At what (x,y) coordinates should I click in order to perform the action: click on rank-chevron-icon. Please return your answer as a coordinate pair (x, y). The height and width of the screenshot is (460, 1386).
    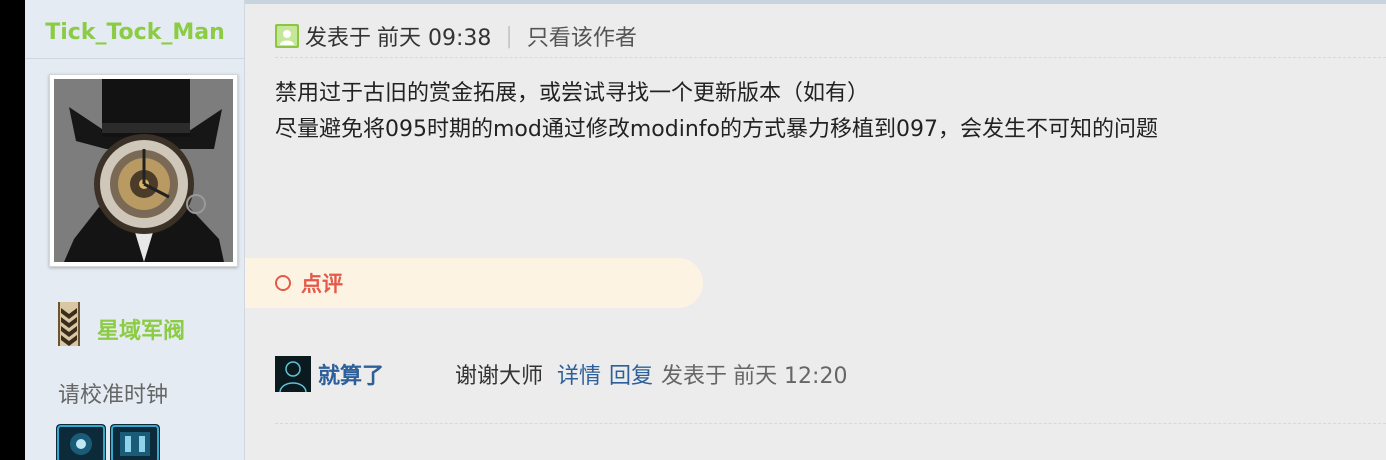
    Looking at the image, I should click on (69, 324).